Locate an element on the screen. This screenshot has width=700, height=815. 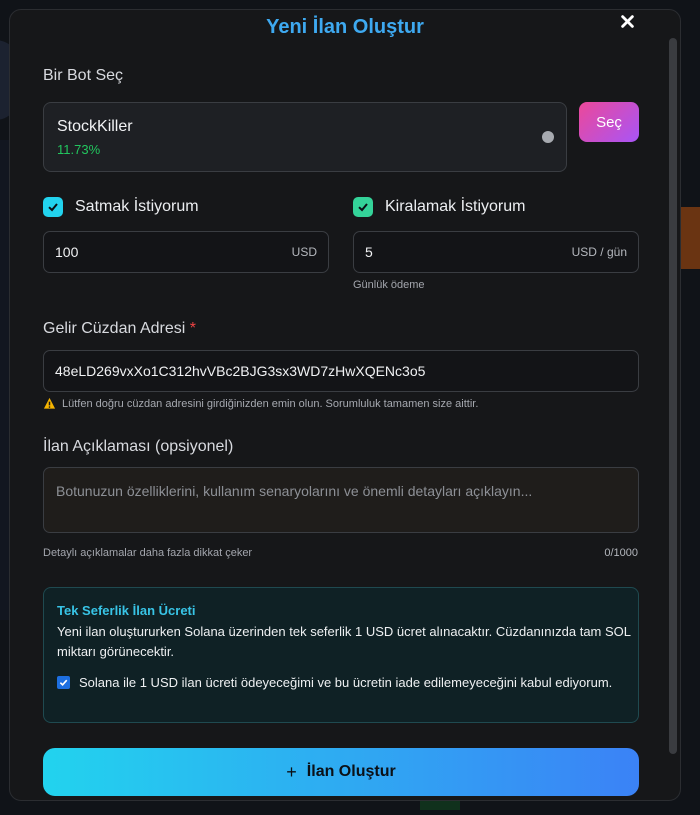
close-icon is located at coordinates (627, 21).